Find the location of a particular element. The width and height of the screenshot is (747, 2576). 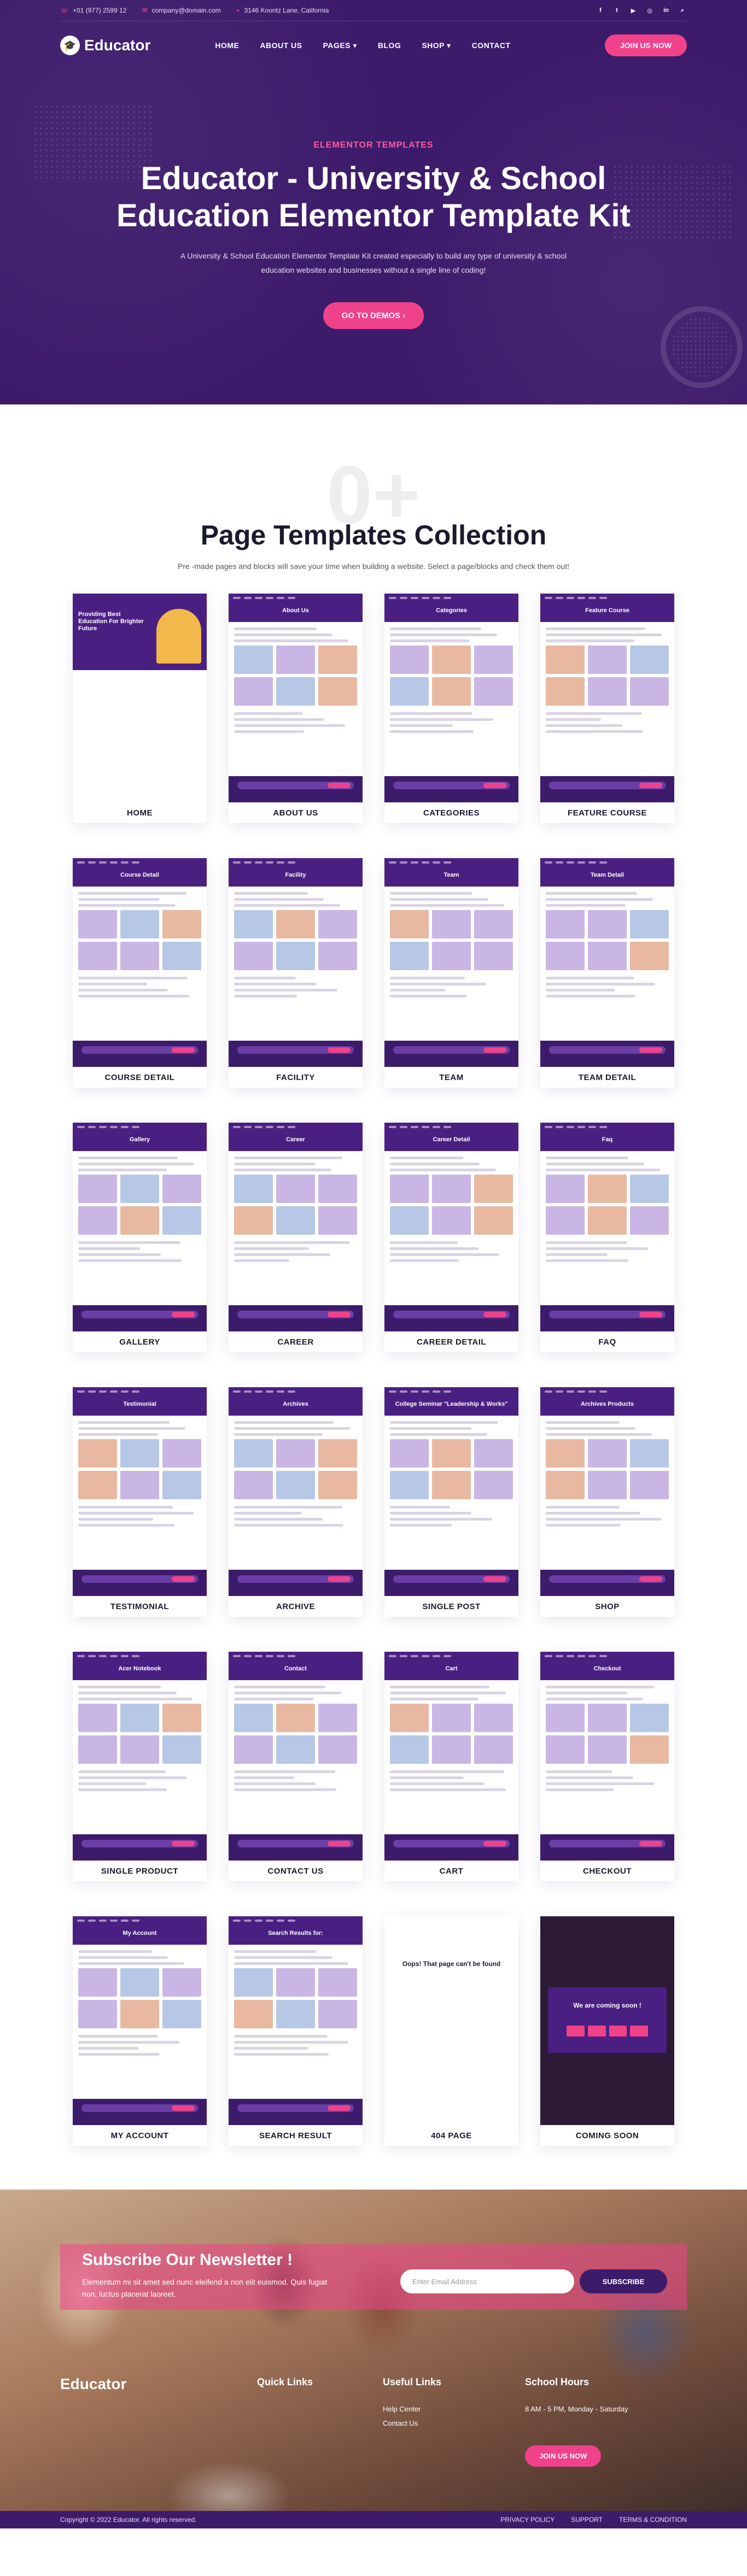

template-card-label: 404 PAGE is located at coordinates (451, 2135).